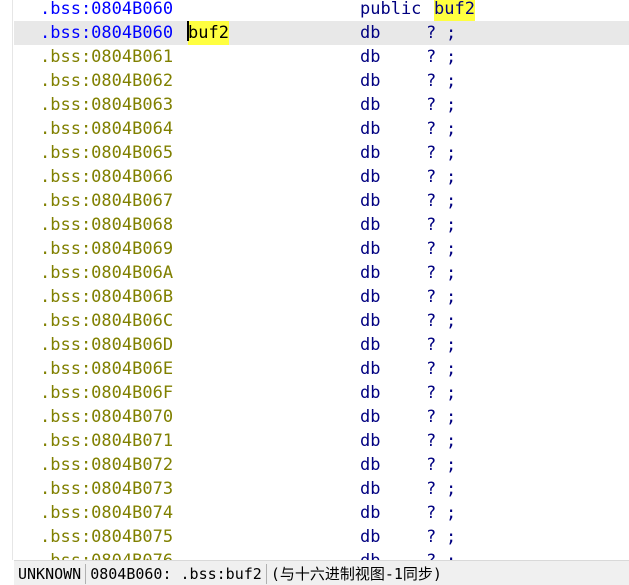  Describe the element at coordinates (314, 81) in the screenshot. I see `listing-line: .bss:0804B062 db?;` at that location.